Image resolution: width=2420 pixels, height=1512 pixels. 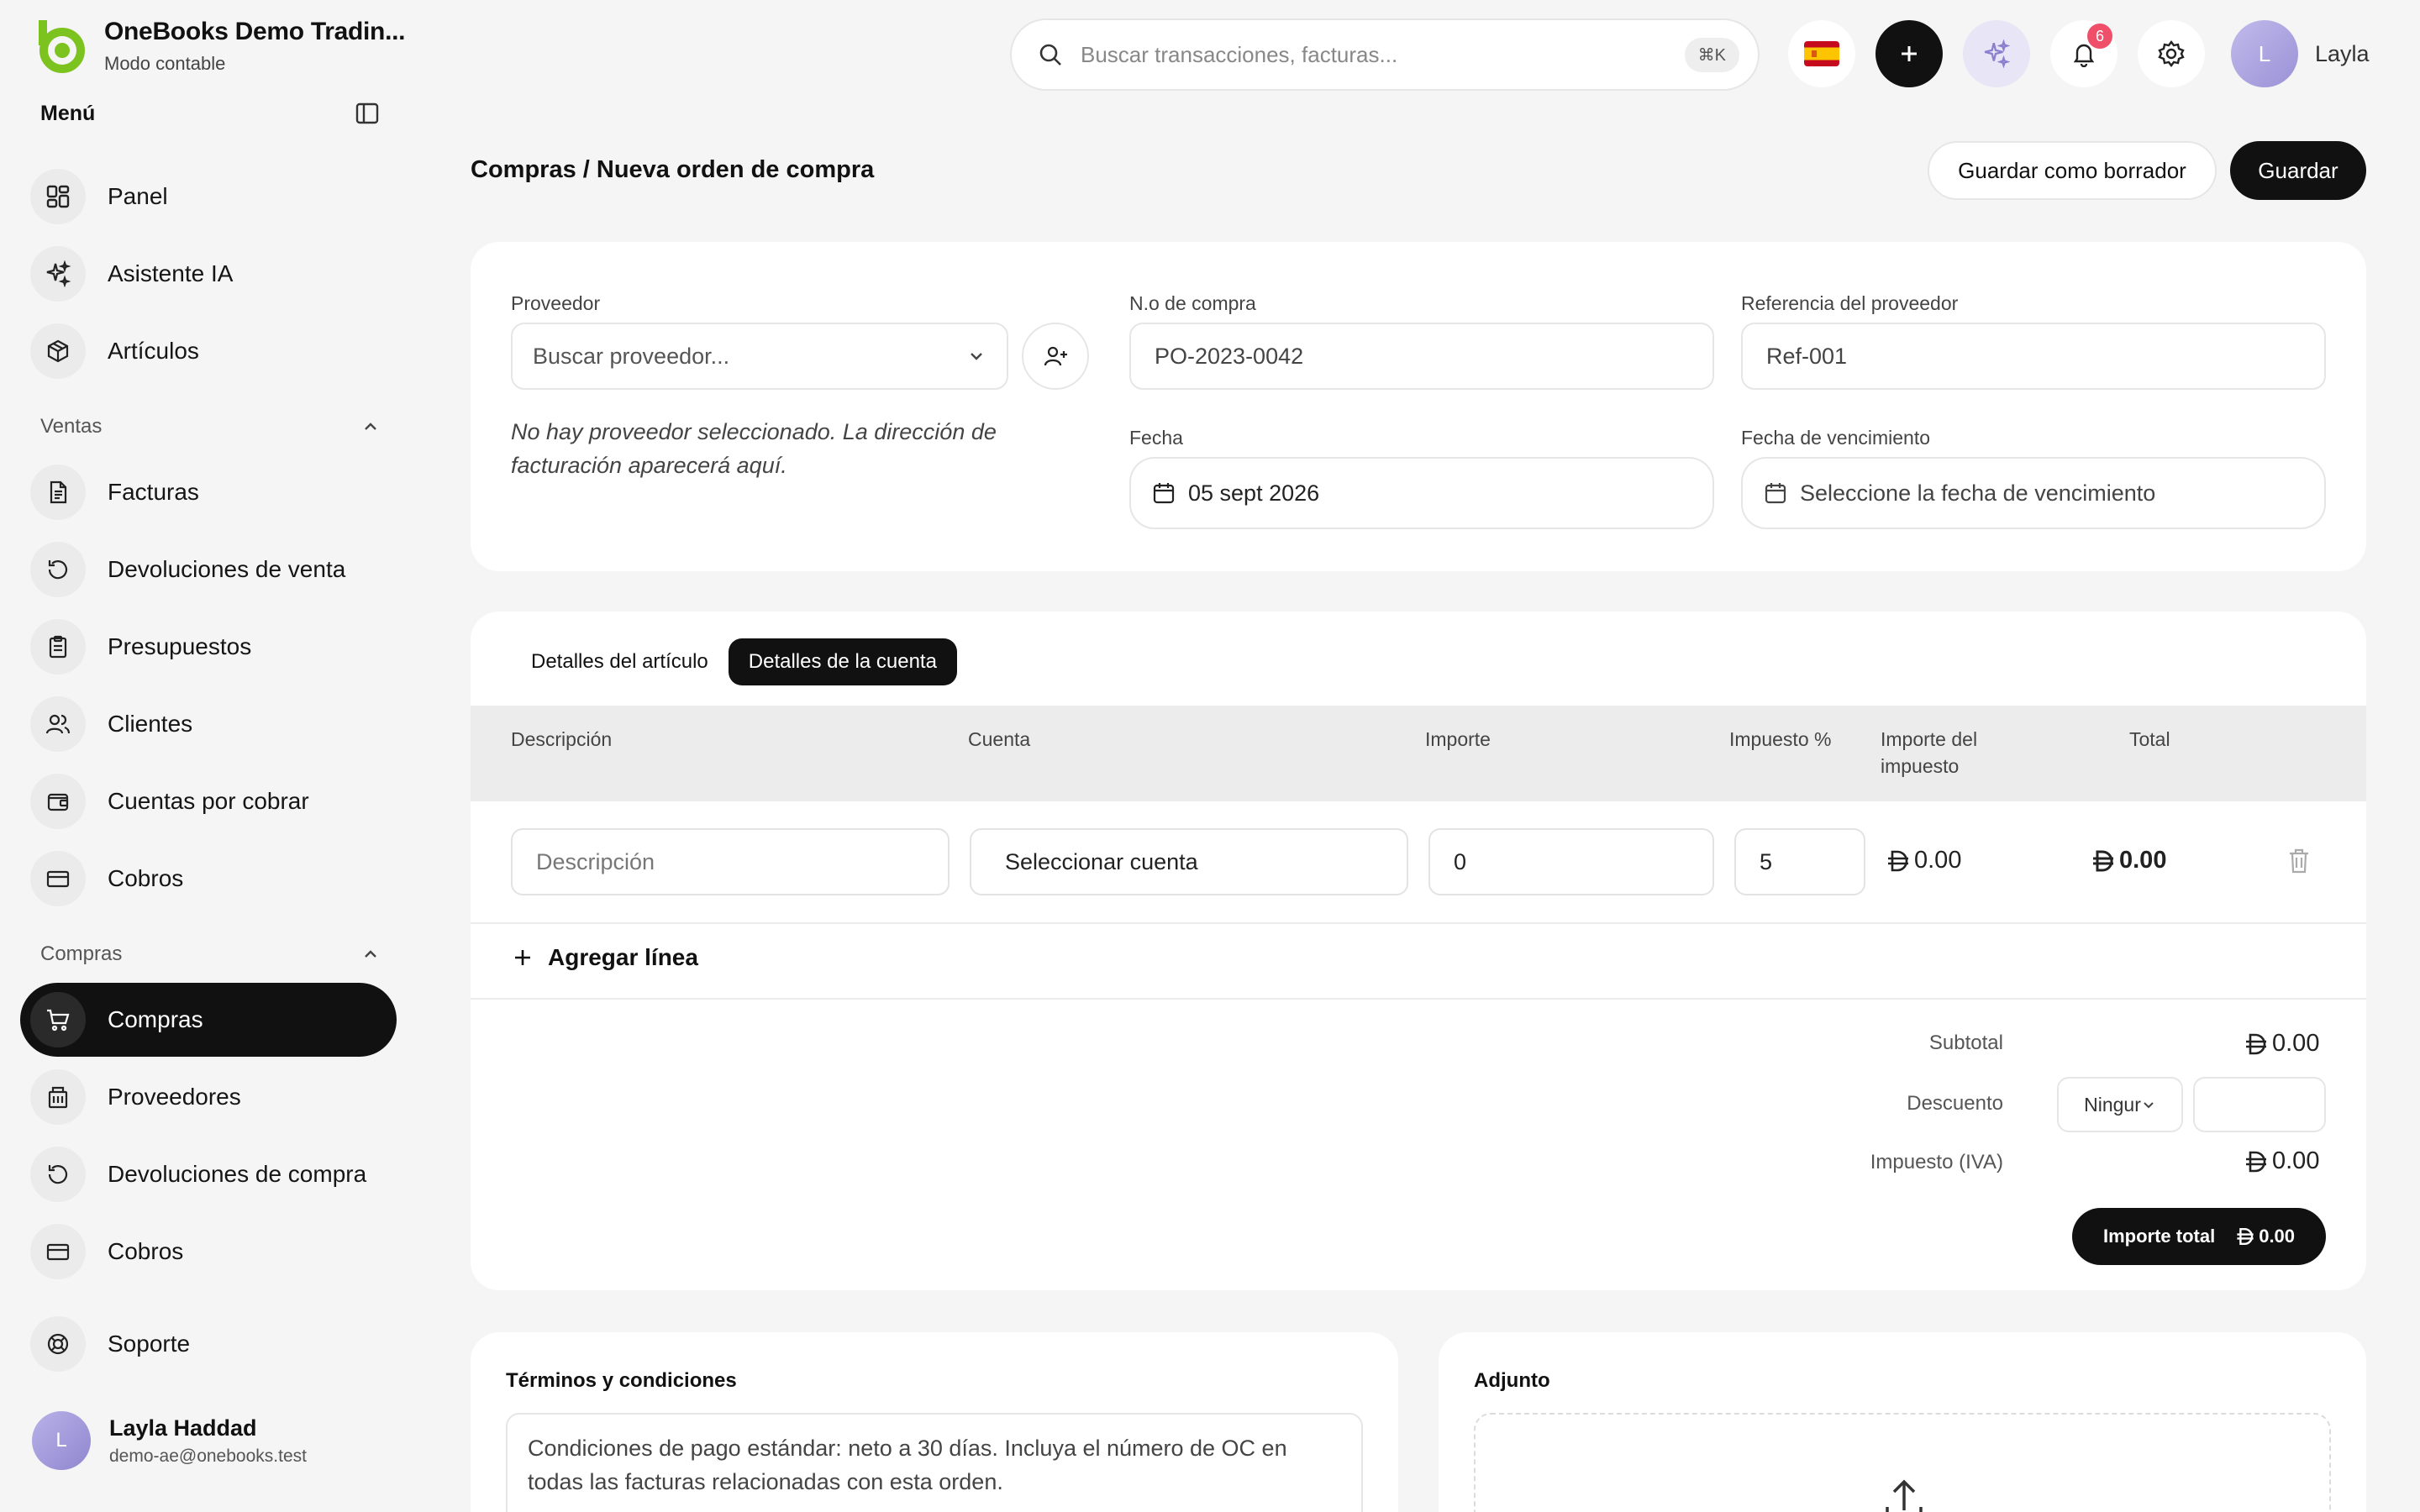 What do you see at coordinates (1421, 356) in the screenshot?
I see `po-number-input: PO-2023-0042` at bounding box center [1421, 356].